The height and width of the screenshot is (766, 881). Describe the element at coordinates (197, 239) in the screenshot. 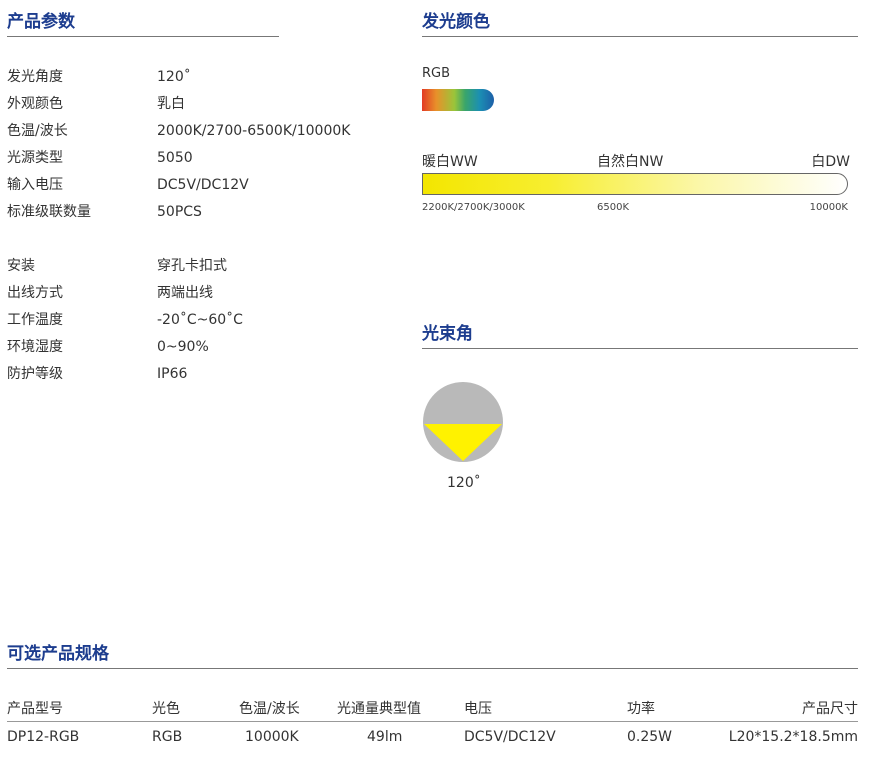

I see `param-spacer` at that location.